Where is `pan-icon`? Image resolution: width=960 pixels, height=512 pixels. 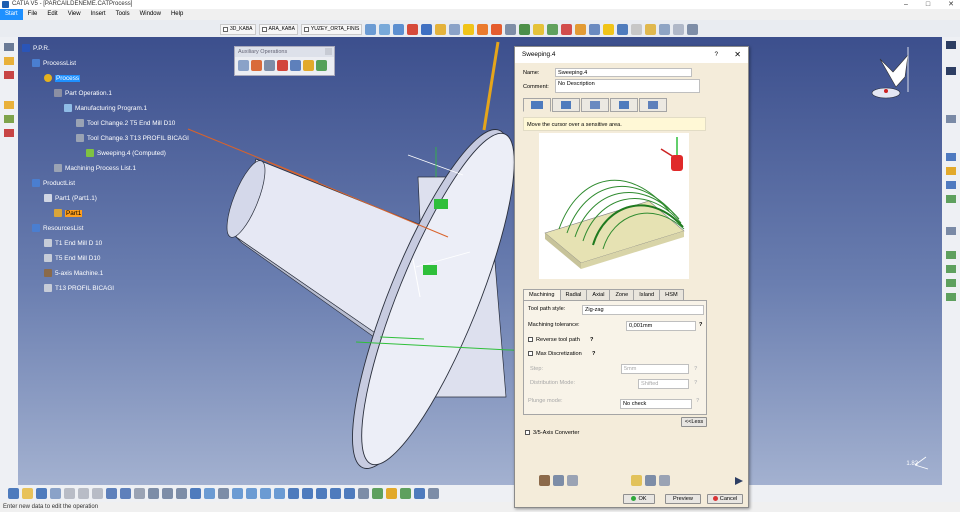
pan-icon is located at coordinates (237, 493).